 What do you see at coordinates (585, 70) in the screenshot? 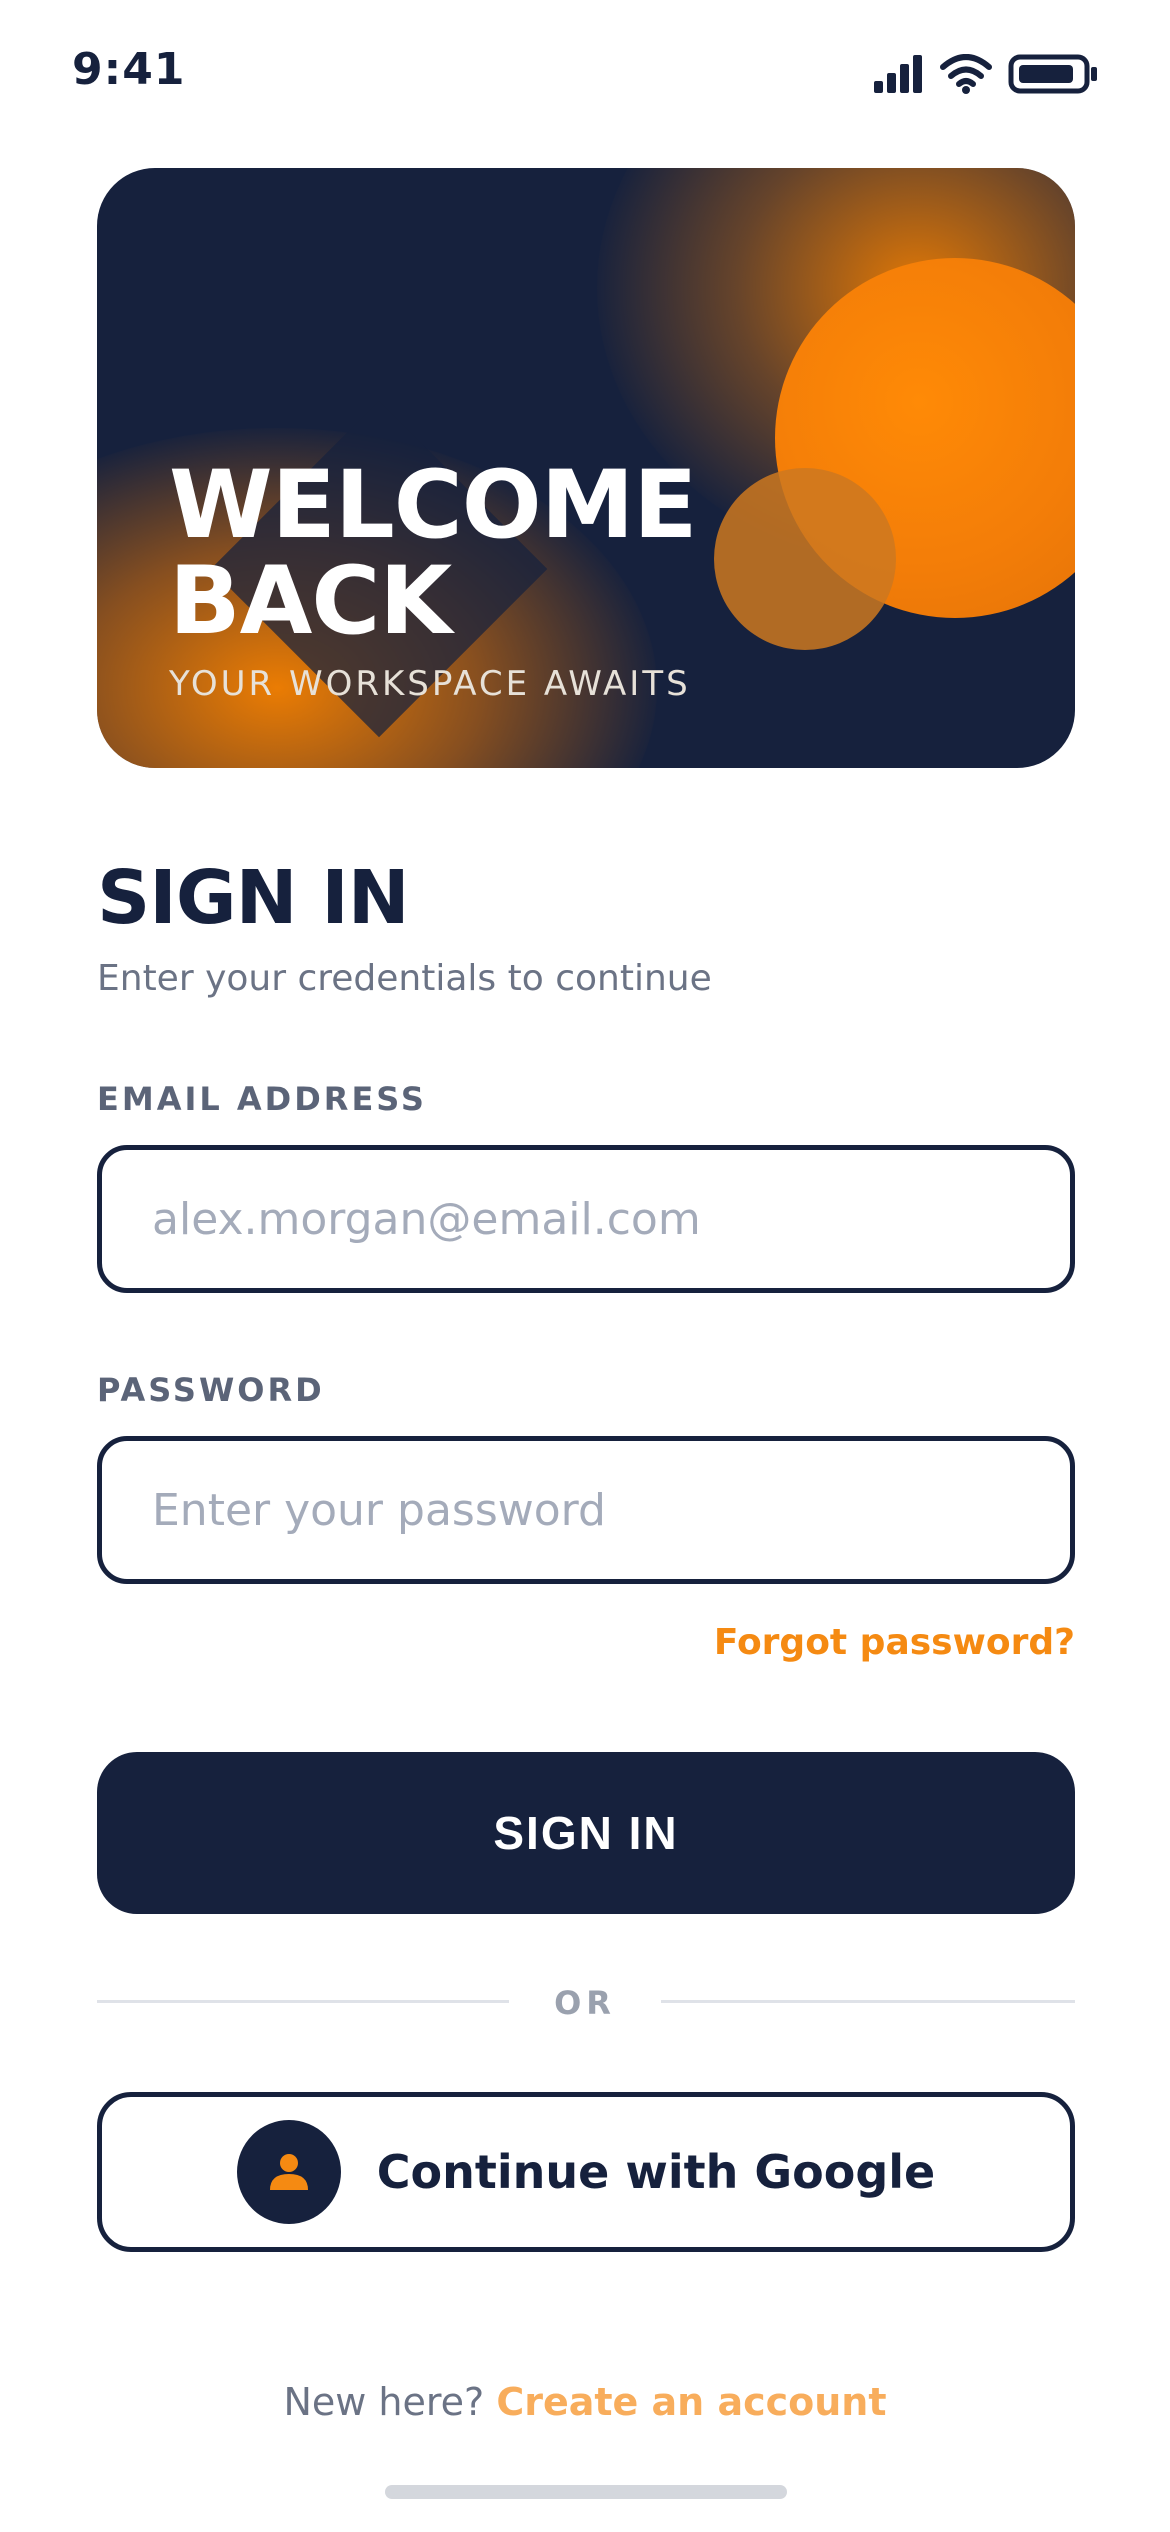
I see `status-bar: 9:41` at bounding box center [585, 70].